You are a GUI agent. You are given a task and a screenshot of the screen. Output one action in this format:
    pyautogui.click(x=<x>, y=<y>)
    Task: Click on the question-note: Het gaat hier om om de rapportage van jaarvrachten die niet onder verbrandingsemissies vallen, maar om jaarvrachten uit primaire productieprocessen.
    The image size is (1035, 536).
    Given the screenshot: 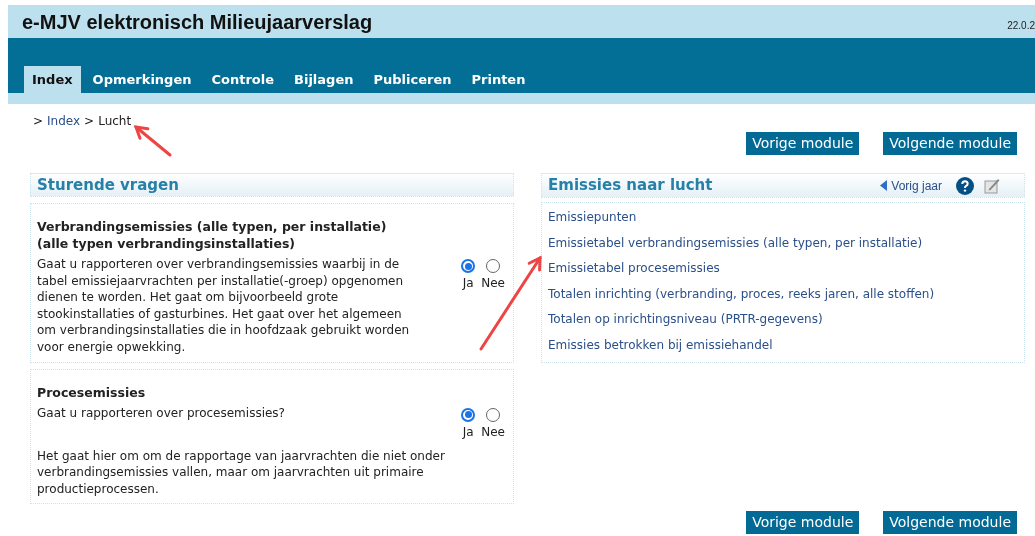 What is the action you would take?
    pyautogui.click(x=241, y=472)
    